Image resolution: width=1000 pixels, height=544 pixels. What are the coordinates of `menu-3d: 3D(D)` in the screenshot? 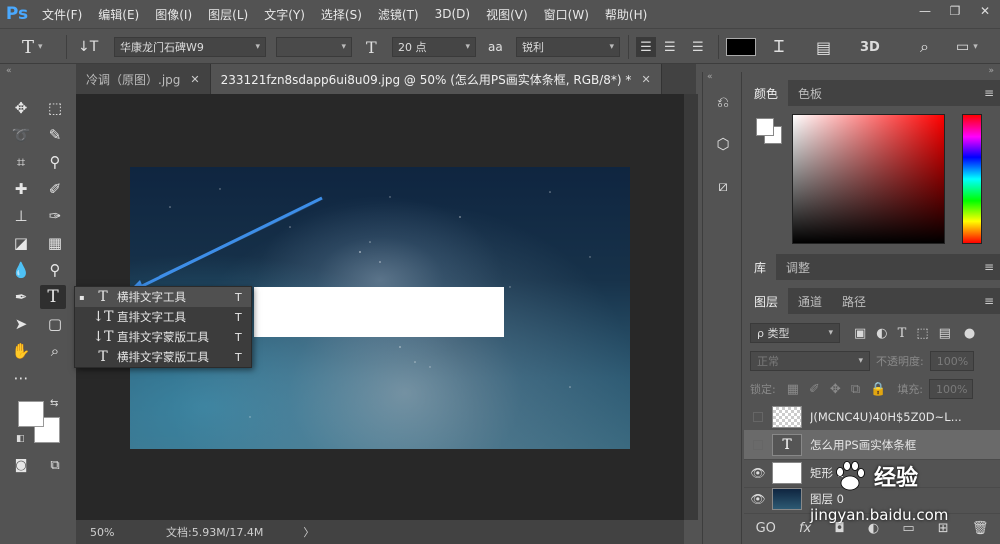 It's located at (452, 14).